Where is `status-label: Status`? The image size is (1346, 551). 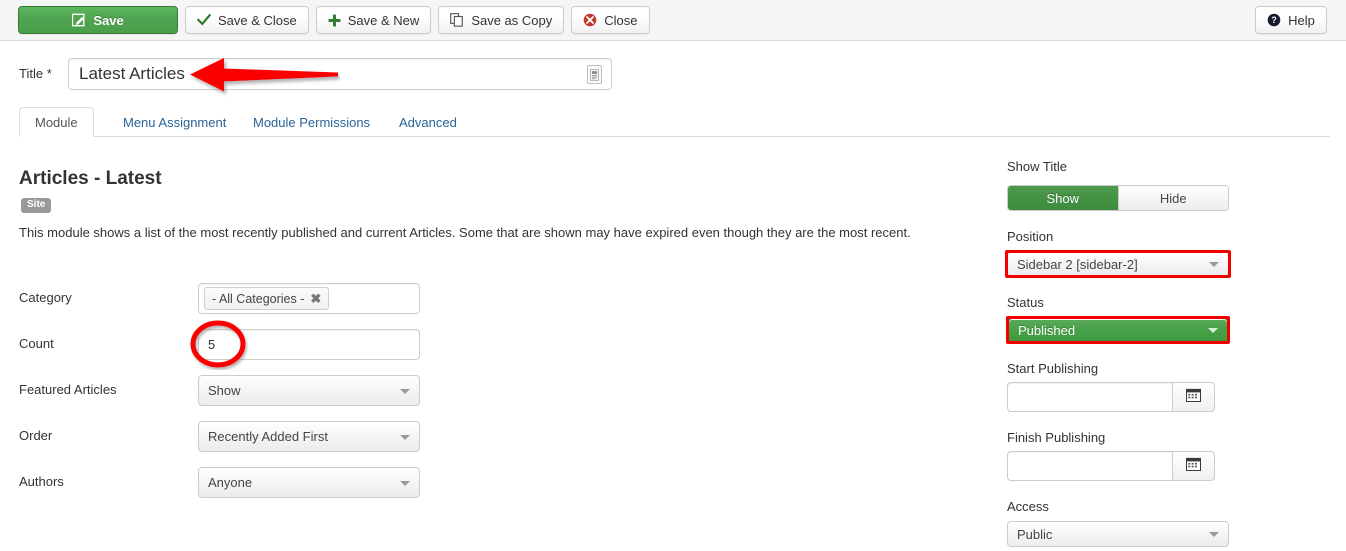
status-label: Status is located at coordinates (1025, 302).